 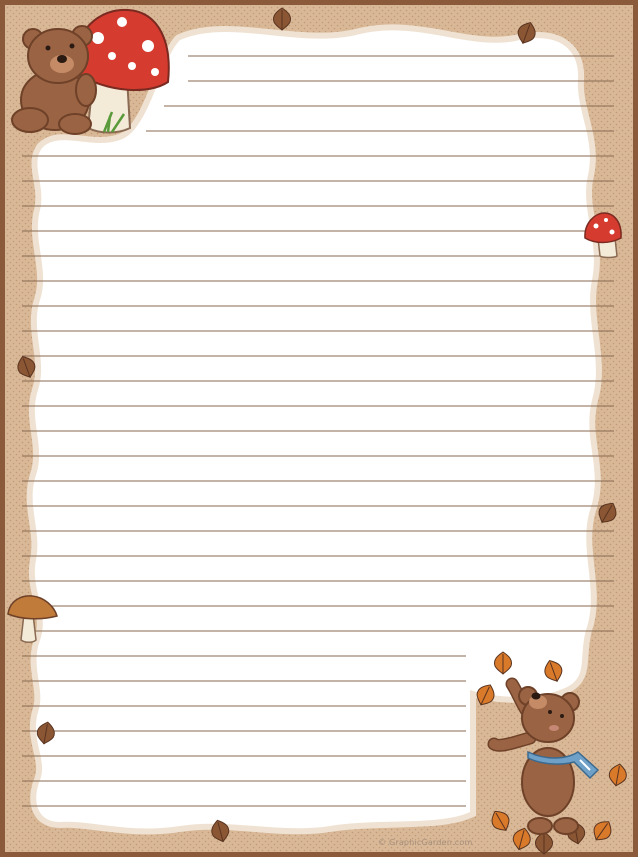 I want to click on credit-text: © GraphicGarden.com, so click(x=425, y=842).